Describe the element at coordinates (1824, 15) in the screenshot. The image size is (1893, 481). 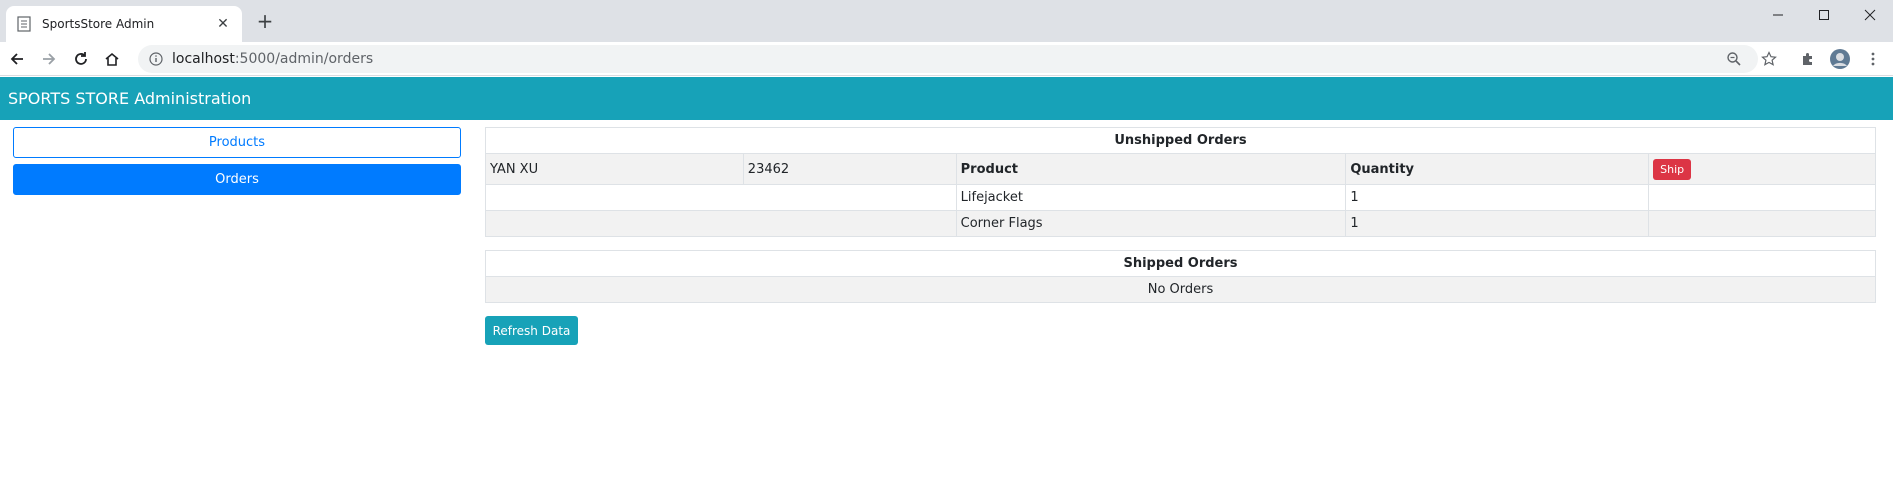
I see `maximize-icon` at that location.